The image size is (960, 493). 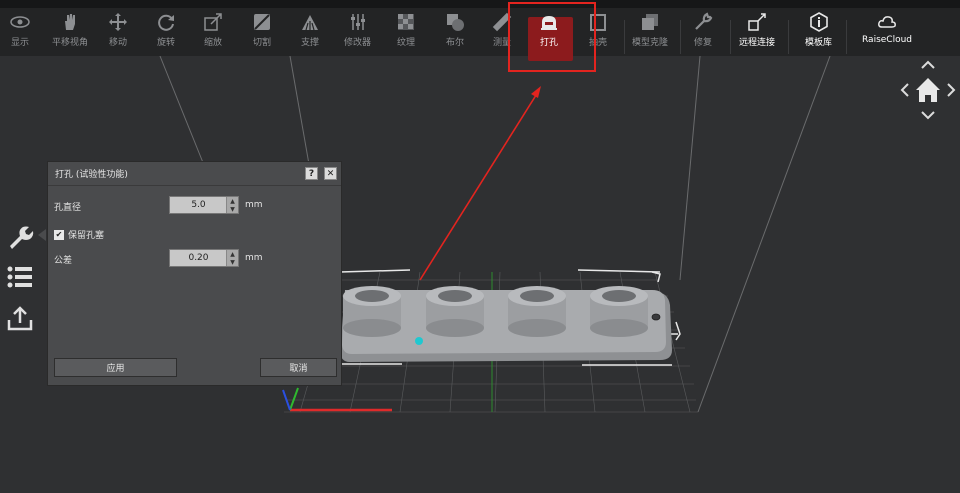 What do you see at coordinates (818, 34) in the screenshot?
I see `toolbar-template-library-button: 模板库` at bounding box center [818, 34].